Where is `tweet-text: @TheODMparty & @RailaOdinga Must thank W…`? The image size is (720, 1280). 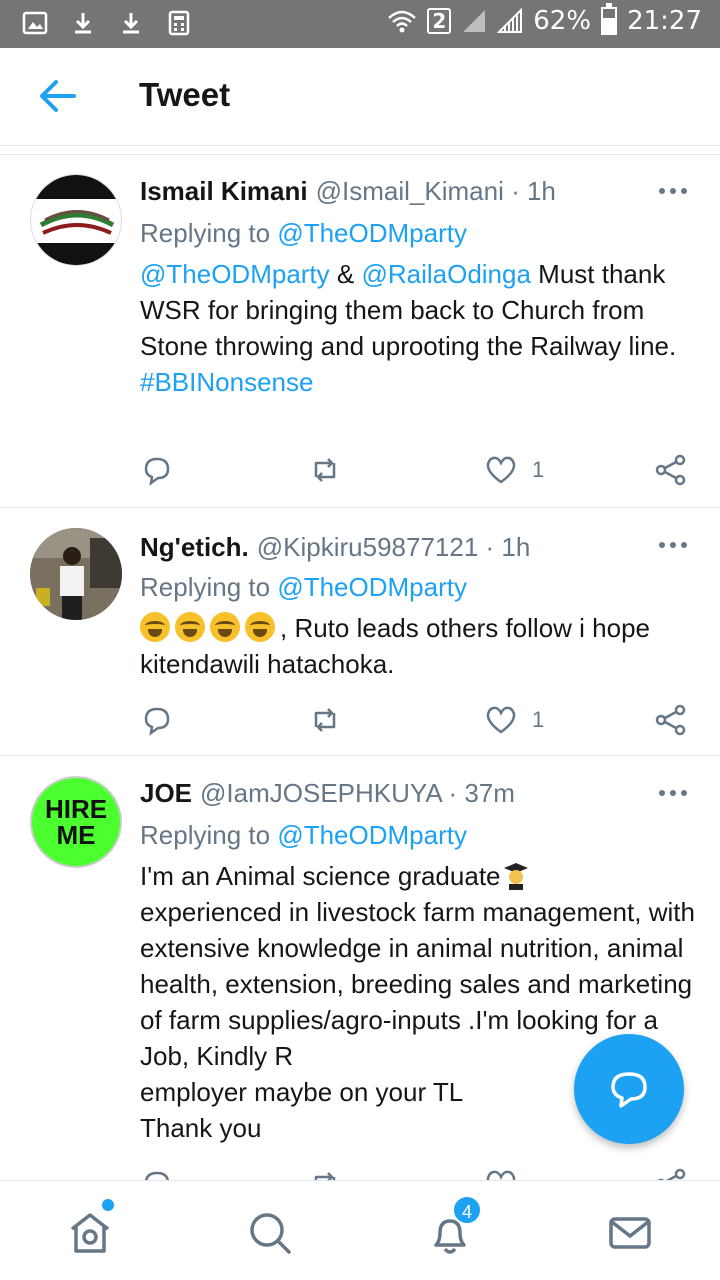 tweet-text: @TheODMparty & @RailaOdinga Must thank W… is located at coordinates (420, 328).